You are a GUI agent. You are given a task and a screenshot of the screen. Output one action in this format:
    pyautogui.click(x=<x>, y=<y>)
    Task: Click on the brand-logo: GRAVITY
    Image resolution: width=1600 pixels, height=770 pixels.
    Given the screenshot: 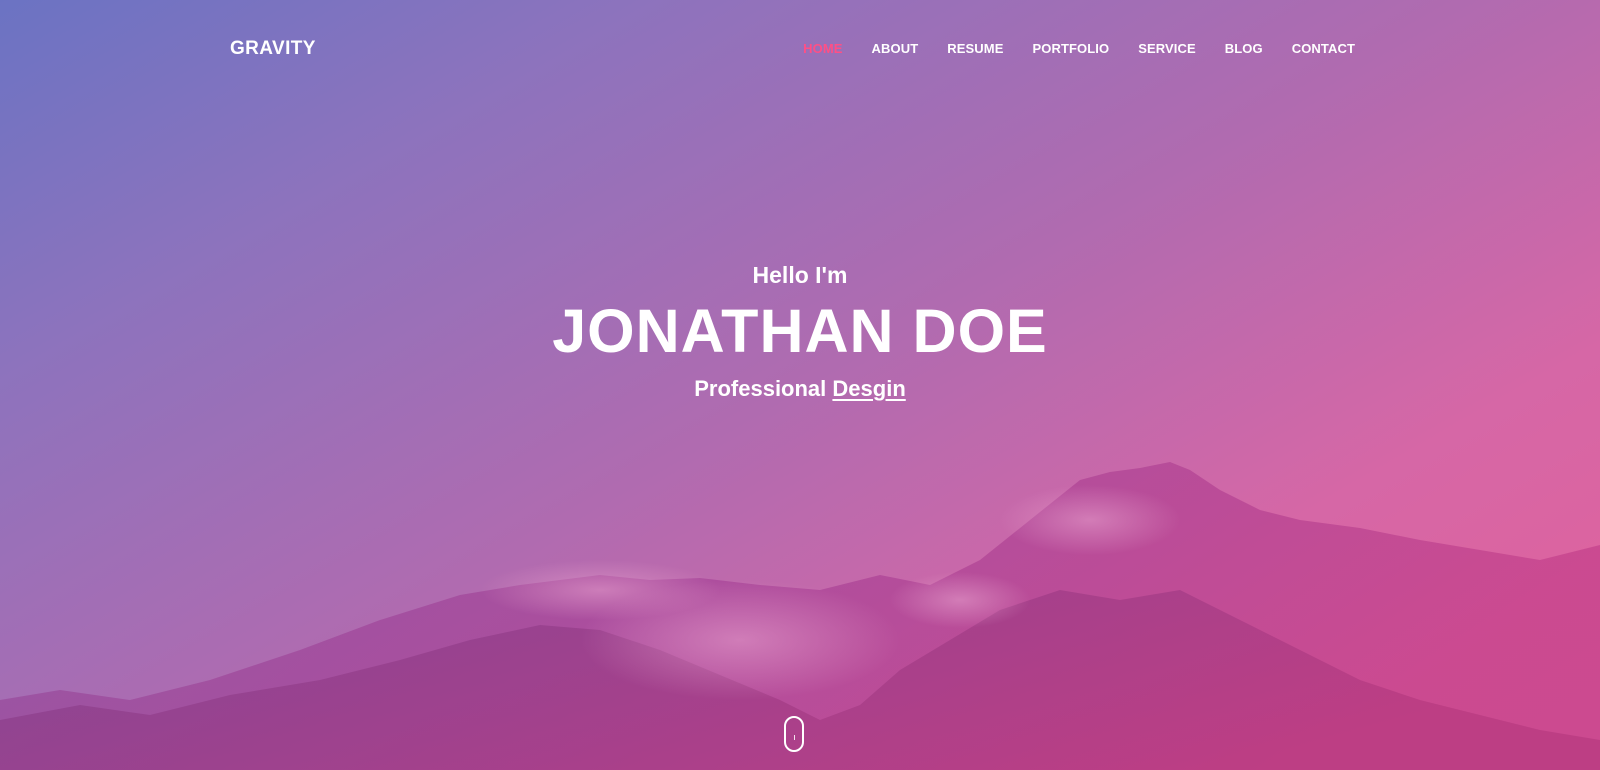 What is the action you would take?
    pyautogui.click(x=273, y=49)
    